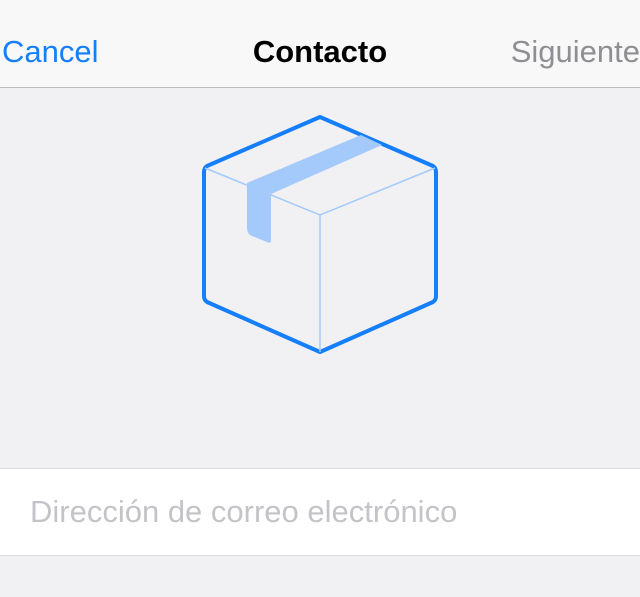 The image size is (640, 597). Describe the element at coordinates (320, 44) in the screenshot. I see `navigation-bar: Cancel Contacto Siguiente` at that location.